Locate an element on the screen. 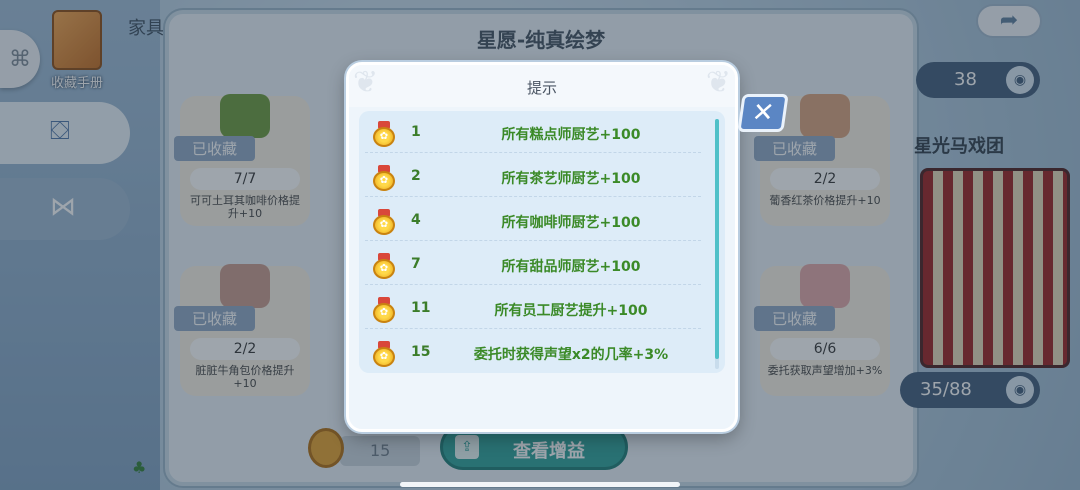  reward-level: 1 is located at coordinates (416, 132).